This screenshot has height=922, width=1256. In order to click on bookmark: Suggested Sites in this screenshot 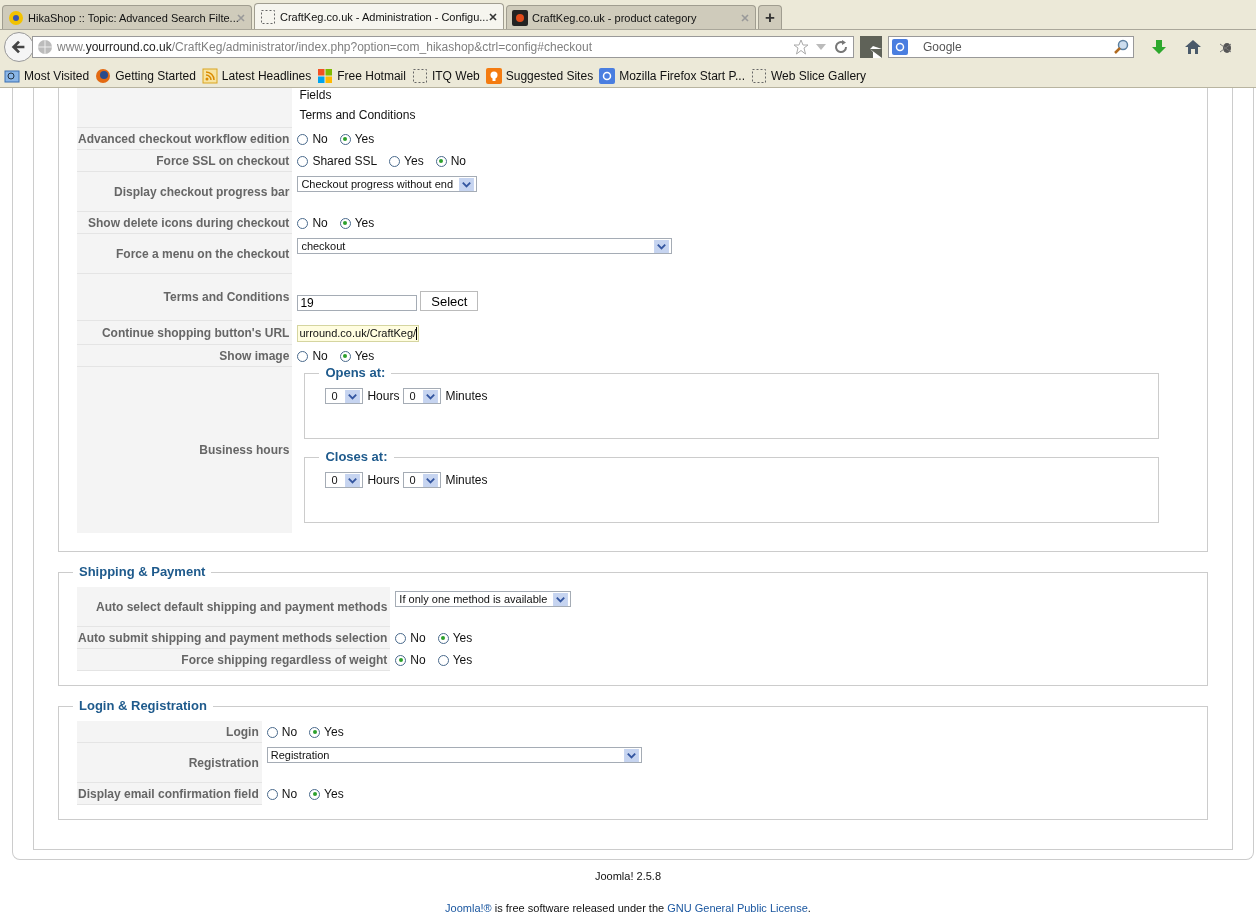, I will do `click(539, 75)`.